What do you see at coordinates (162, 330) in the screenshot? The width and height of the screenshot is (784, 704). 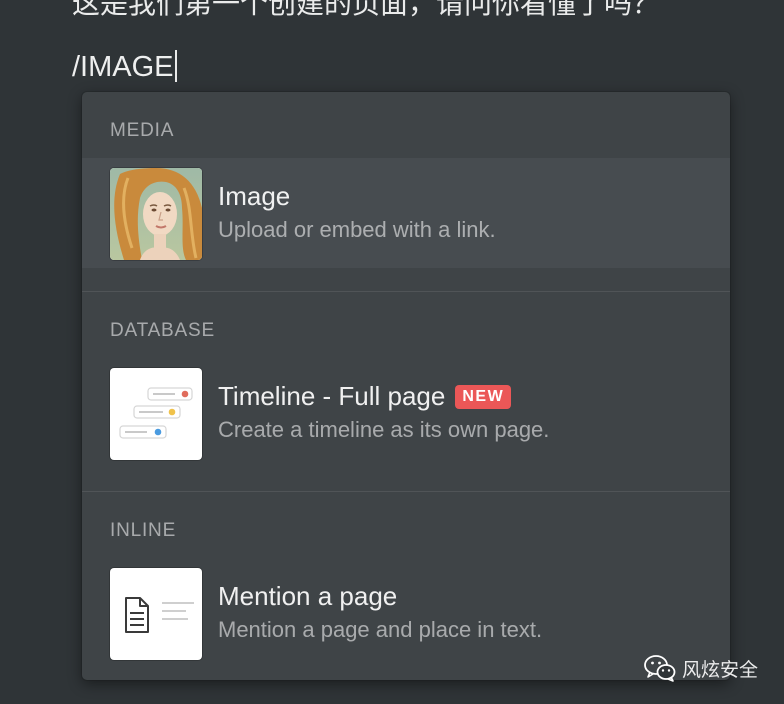 I see `section-header: DATABASE` at bounding box center [162, 330].